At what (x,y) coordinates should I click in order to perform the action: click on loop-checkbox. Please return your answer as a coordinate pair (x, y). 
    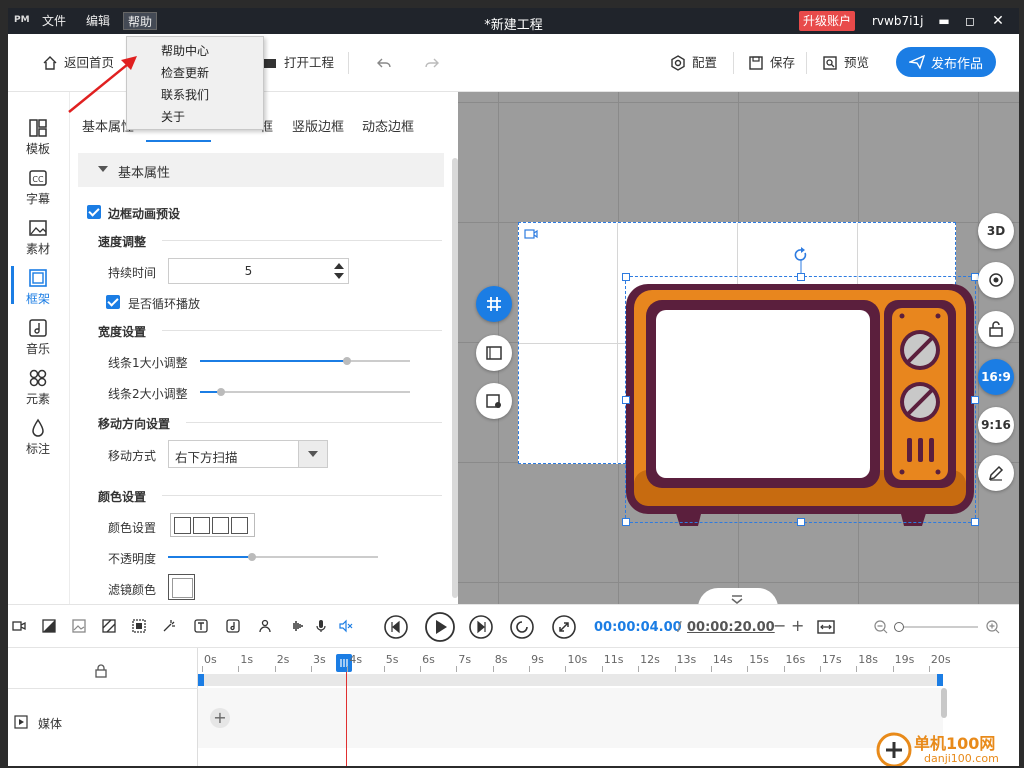
    Looking at the image, I should click on (113, 302).